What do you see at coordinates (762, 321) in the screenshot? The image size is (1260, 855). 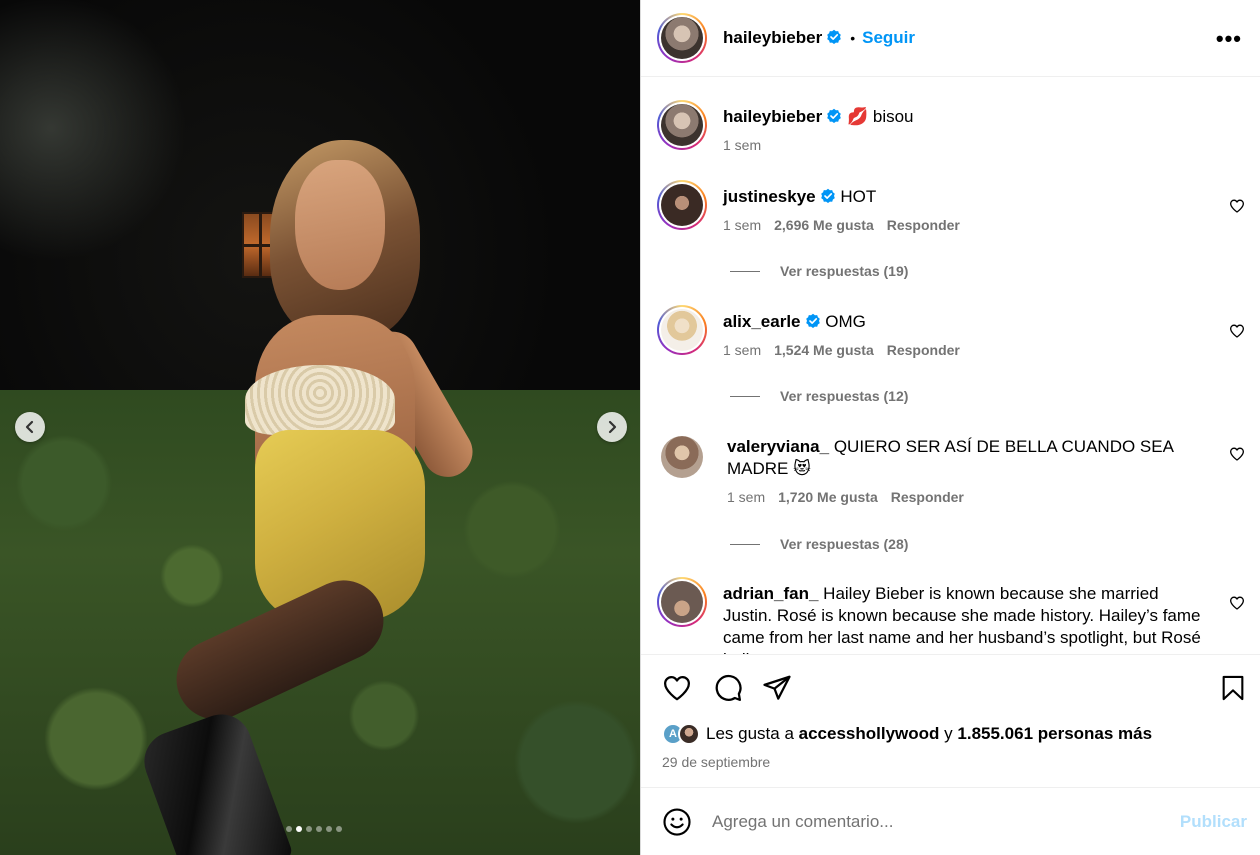 I see `comment-username: alix_earle` at bounding box center [762, 321].